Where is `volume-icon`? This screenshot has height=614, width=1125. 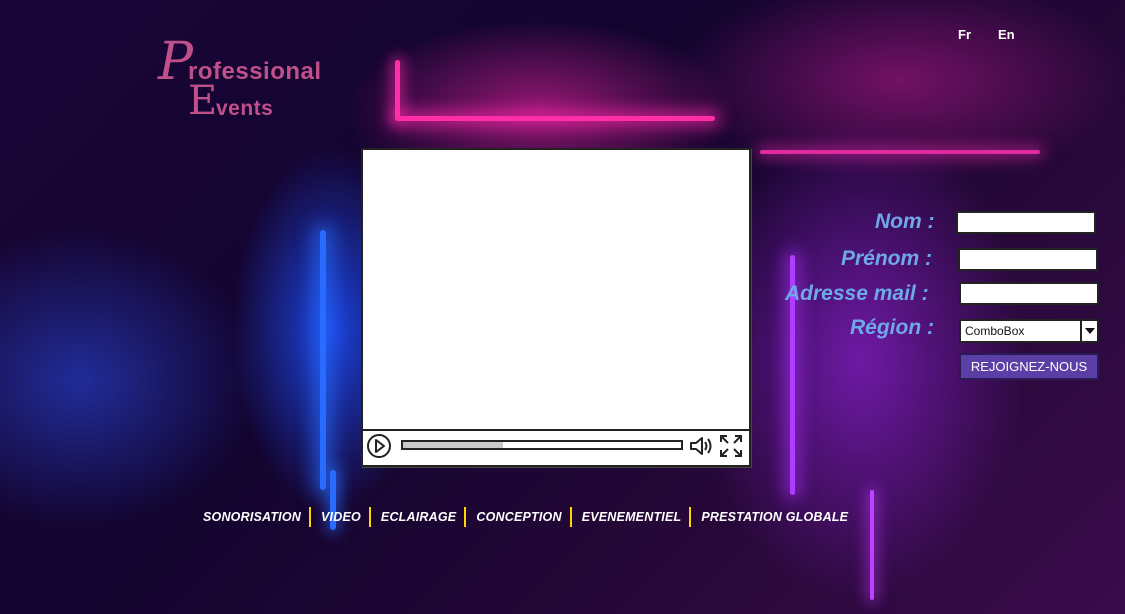 volume-icon is located at coordinates (701, 446).